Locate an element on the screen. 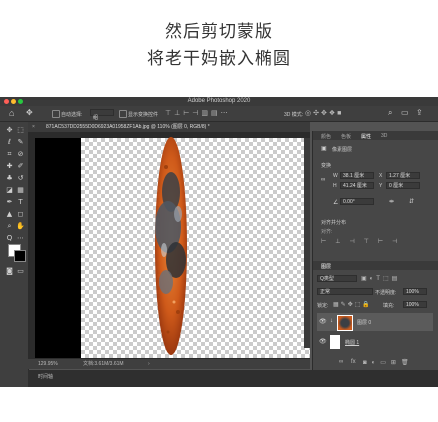 The height and width of the screenshot is (422, 438). flip-horizontal-icon: ⇹ is located at coordinates (391, 201).